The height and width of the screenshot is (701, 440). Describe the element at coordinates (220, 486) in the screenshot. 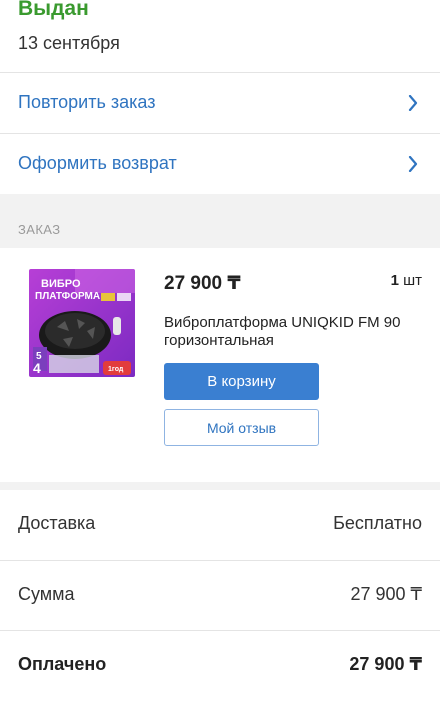

I see `section-divider` at that location.